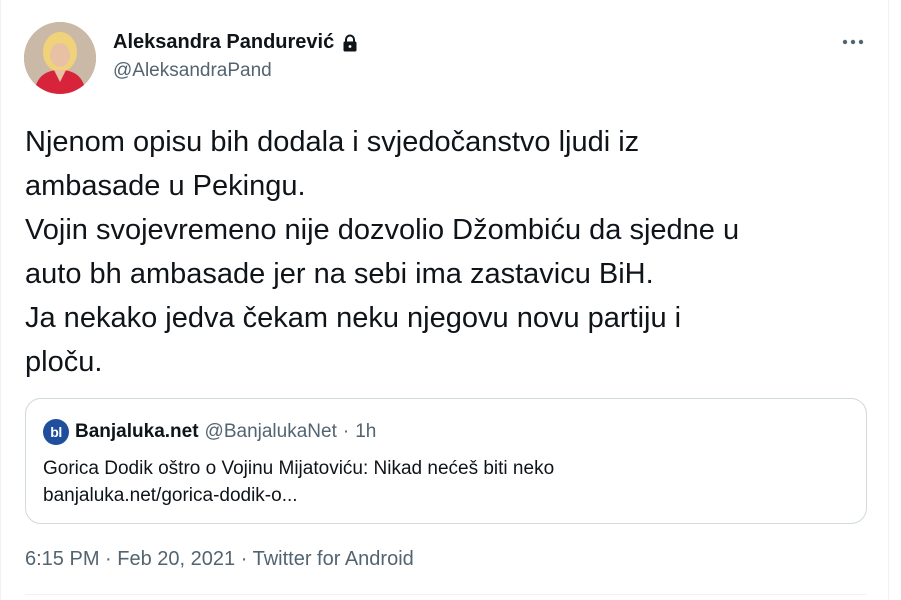  I want to click on lock-icon, so click(350, 43).